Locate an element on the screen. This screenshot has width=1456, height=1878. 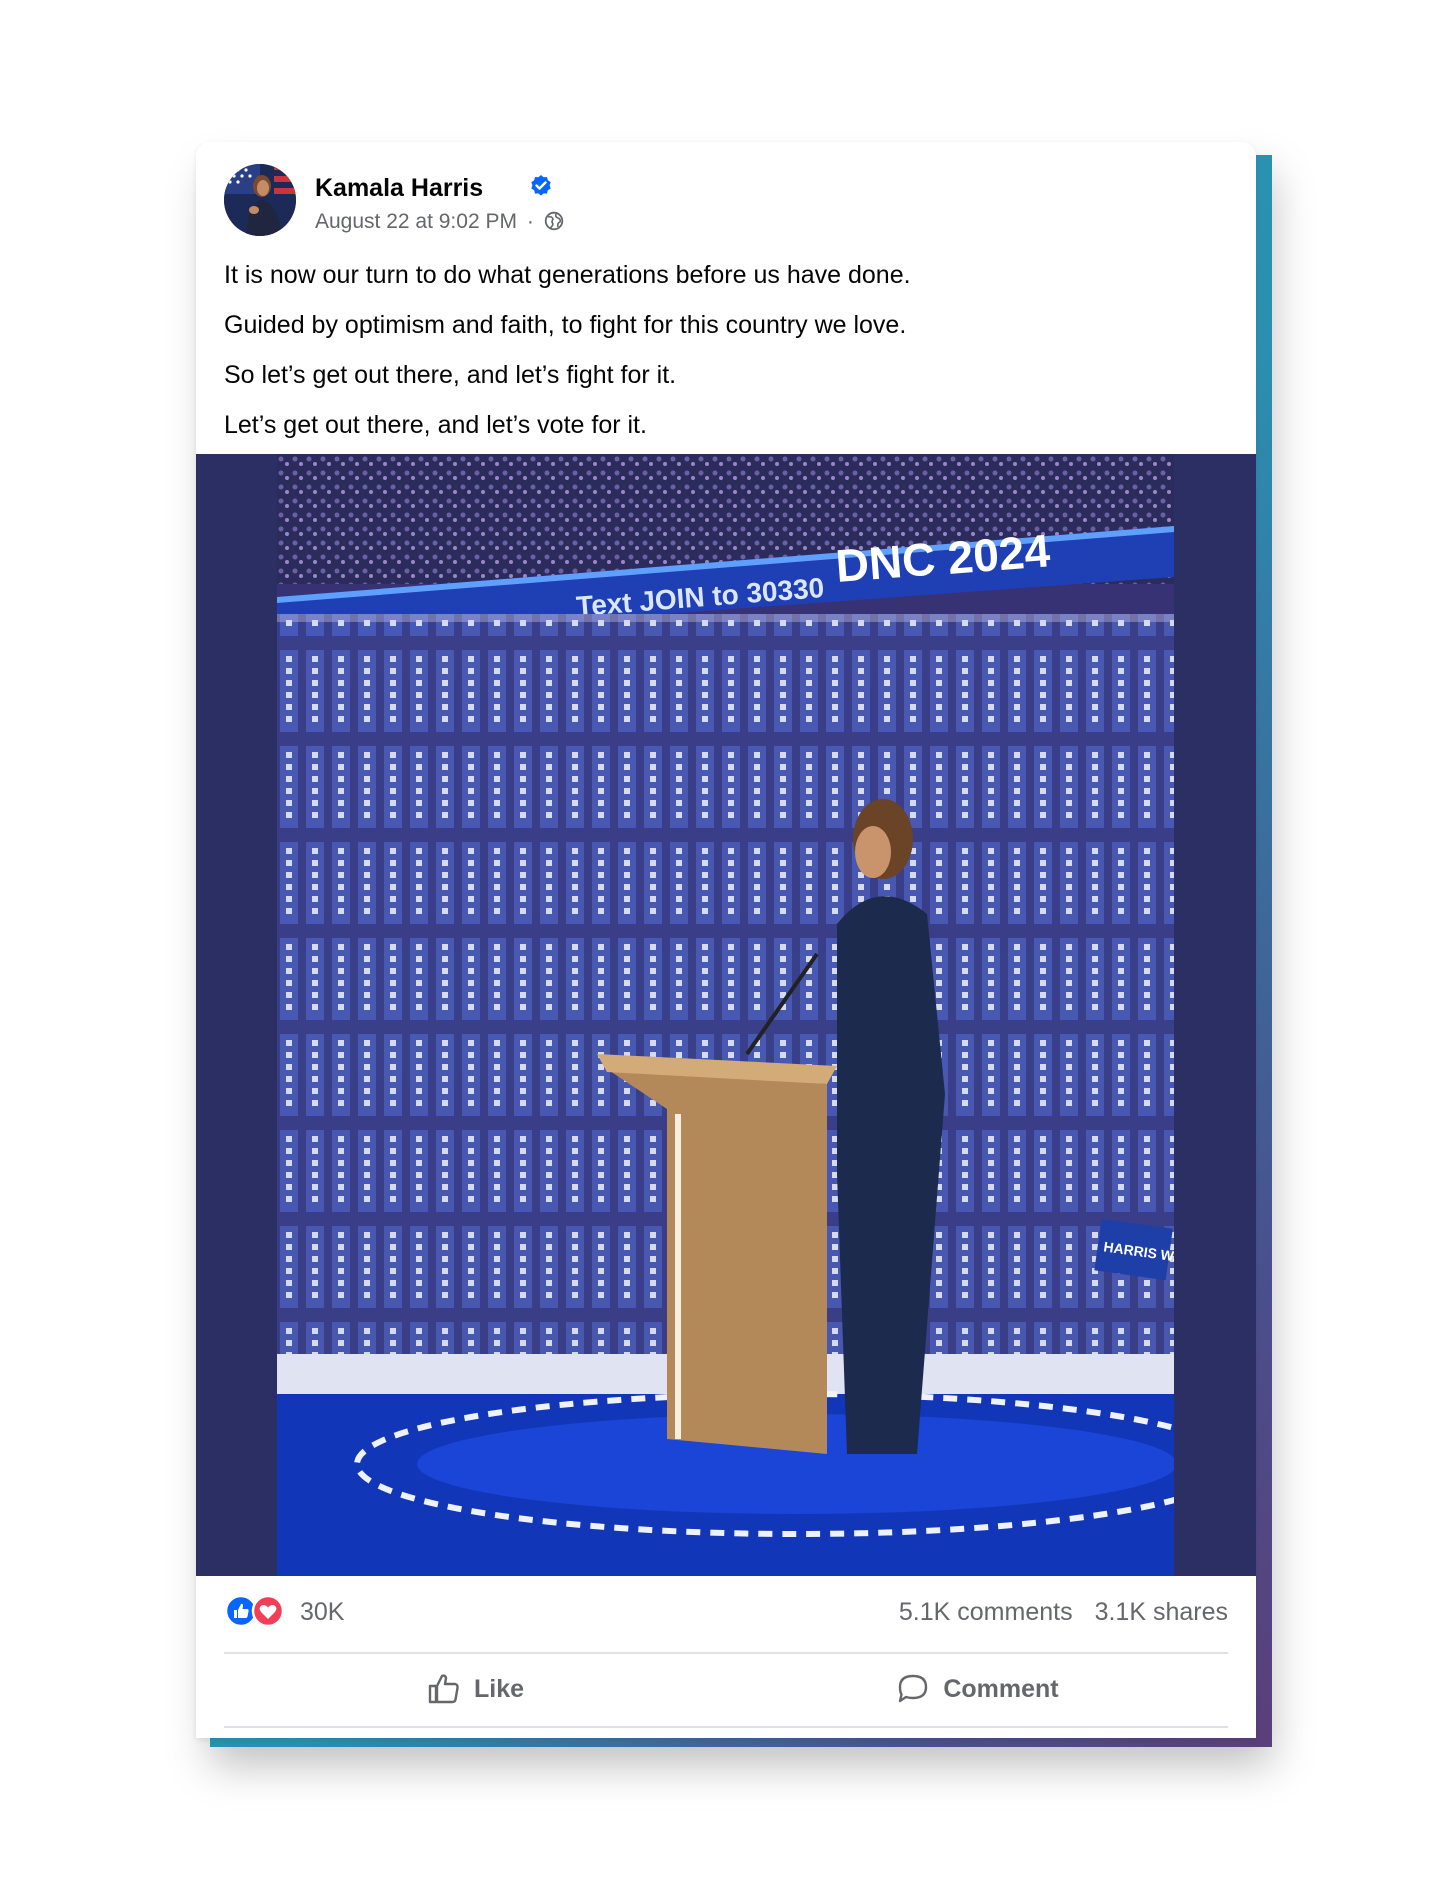
comments-count: 5.1K comments is located at coordinates (986, 1612).